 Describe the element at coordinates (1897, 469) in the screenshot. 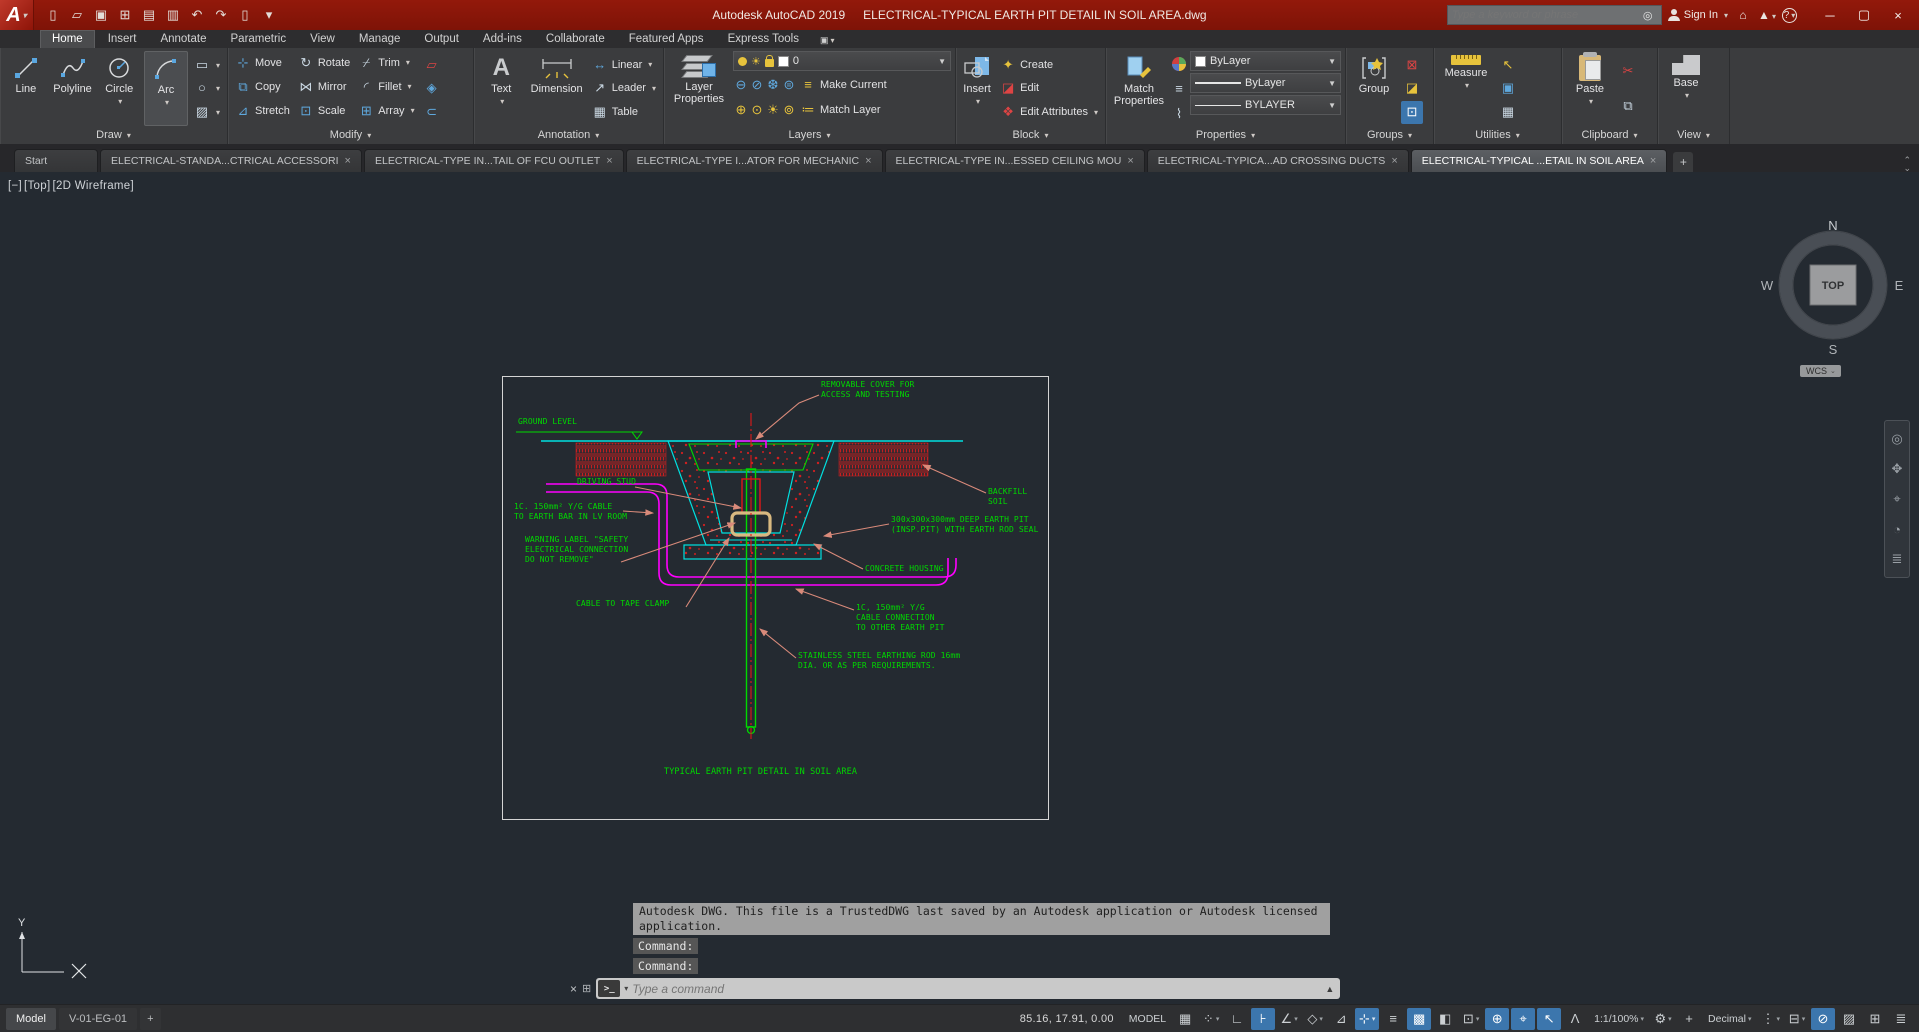

I see `pan-icon: ✥` at that location.